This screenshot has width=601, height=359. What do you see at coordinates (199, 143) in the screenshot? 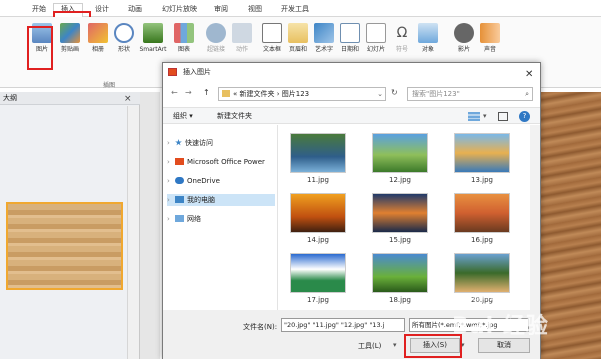
I see `nav-item-label: 快速访问` at bounding box center [199, 143].